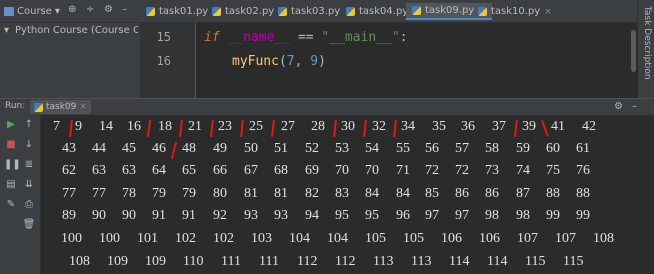 The image size is (654, 274). I want to click on output-number: 59, so click(523, 148).